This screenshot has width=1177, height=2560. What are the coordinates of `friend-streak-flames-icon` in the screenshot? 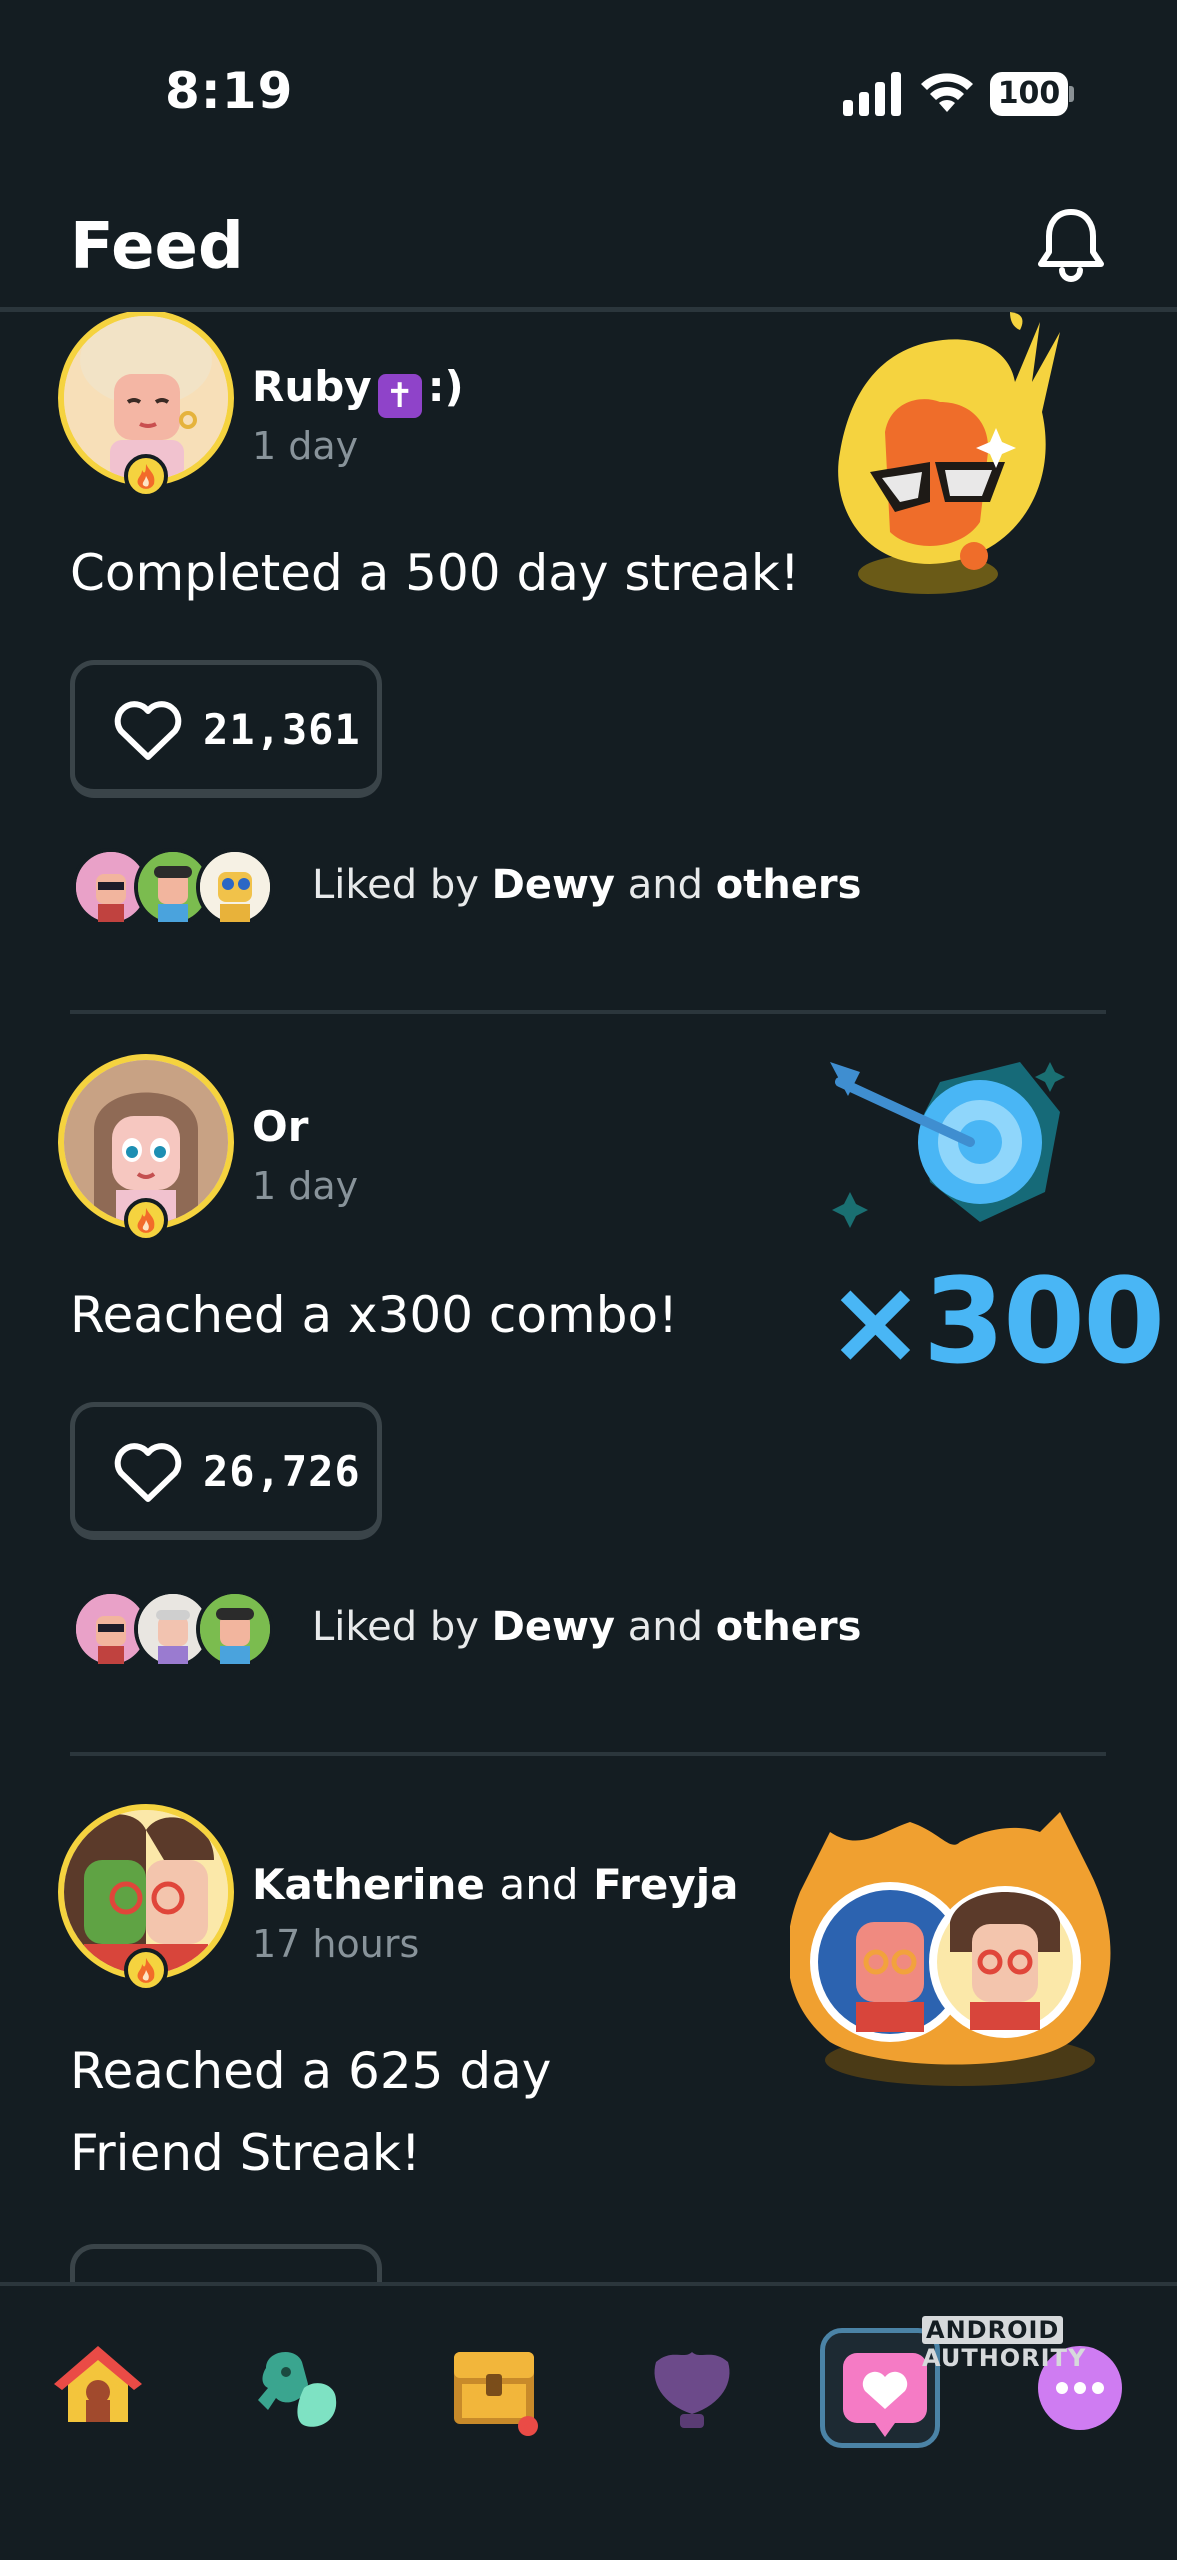 It's located at (950, 1949).